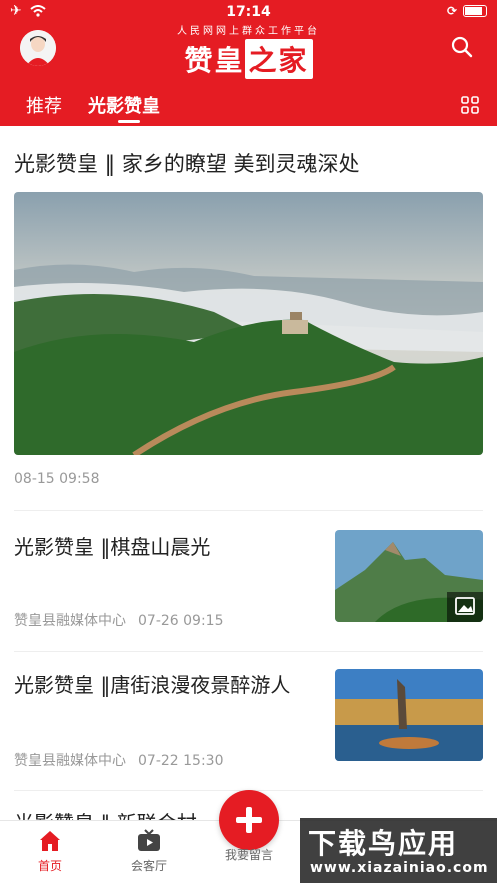 The width and height of the screenshot is (497, 884). What do you see at coordinates (49, 866) in the screenshot?
I see `nav-home-label: 首页` at bounding box center [49, 866].